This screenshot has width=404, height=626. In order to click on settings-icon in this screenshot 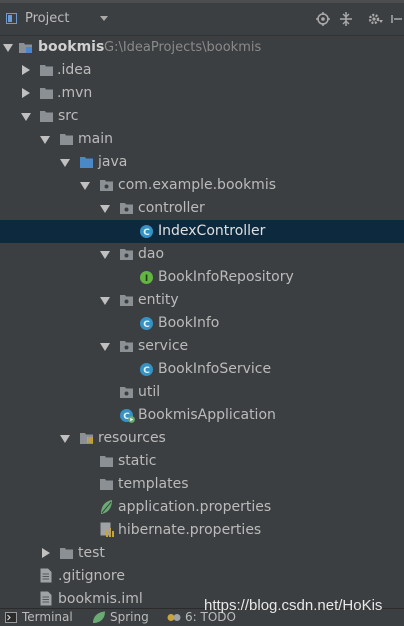, I will do `click(375, 19)`.